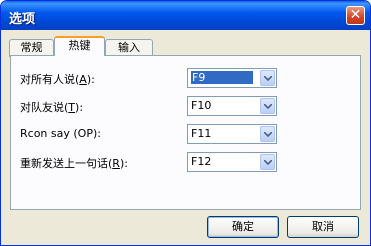 This screenshot has height=246, width=371. What do you see at coordinates (222, 77) in the screenshot?
I see `combo-value: F9` at bounding box center [222, 77].